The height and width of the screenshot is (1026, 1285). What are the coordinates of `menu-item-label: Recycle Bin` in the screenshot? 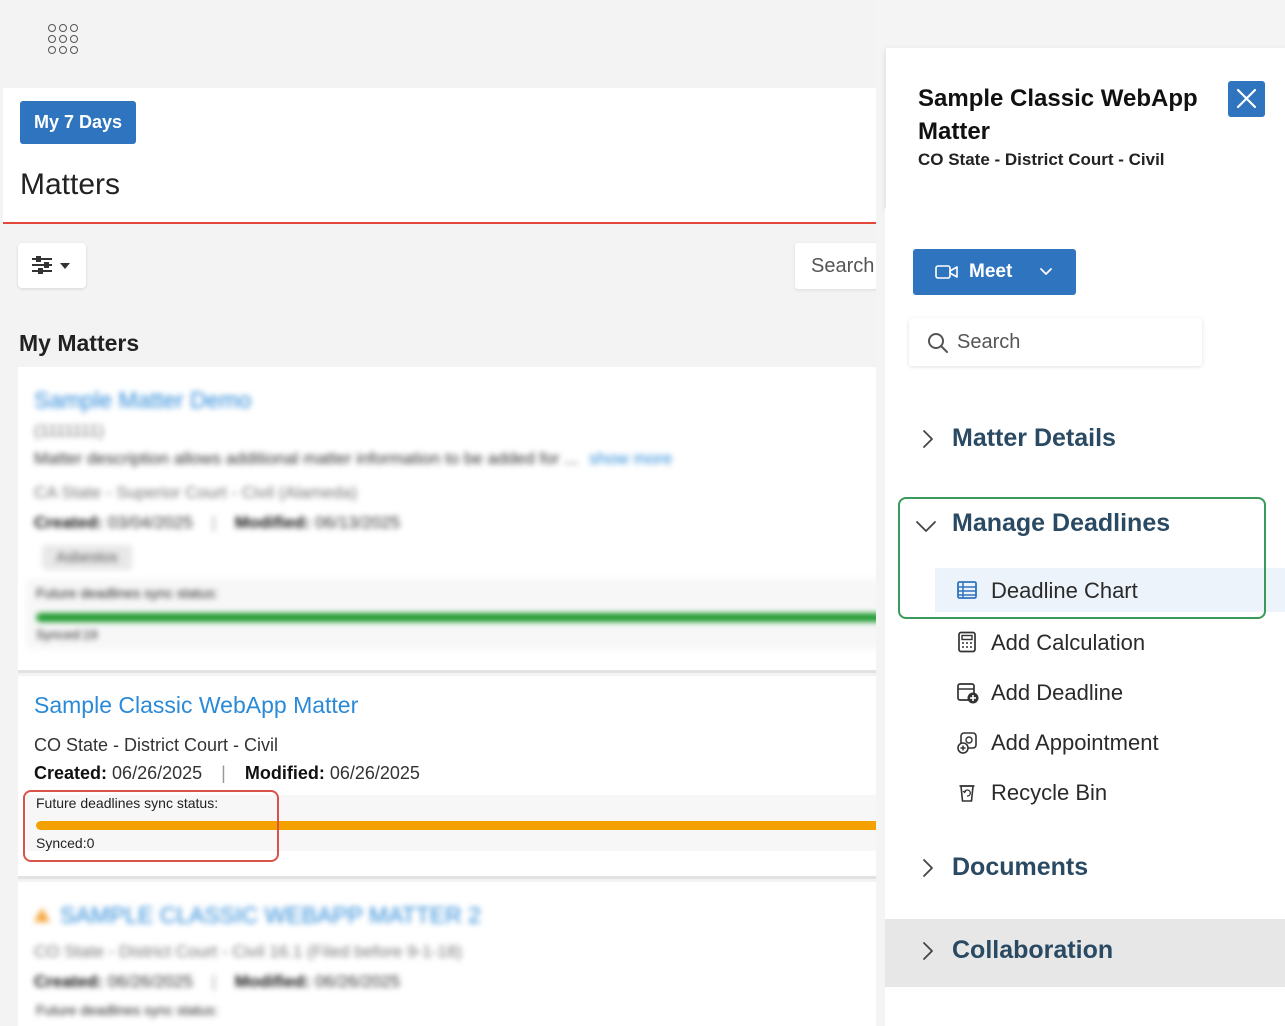 It's located at (1049, 792).